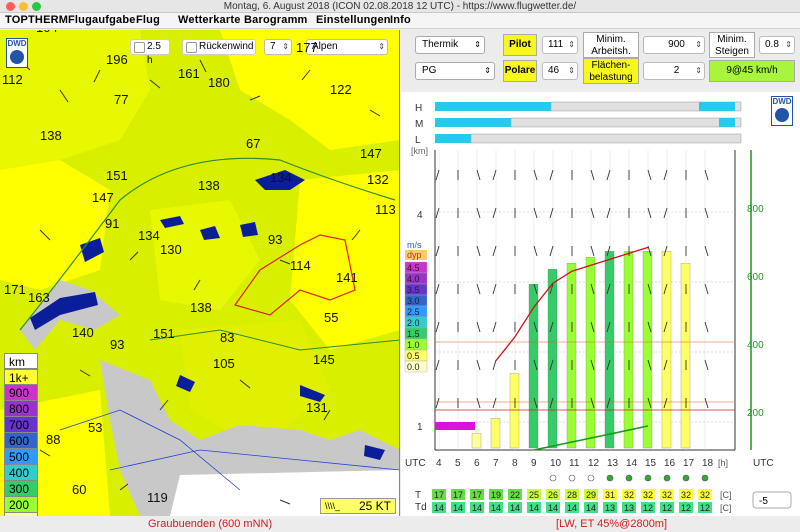 The image size is (800, 532). I want to click on legend-rows: 1k+900800700600500400300200100, so click(21, 442).